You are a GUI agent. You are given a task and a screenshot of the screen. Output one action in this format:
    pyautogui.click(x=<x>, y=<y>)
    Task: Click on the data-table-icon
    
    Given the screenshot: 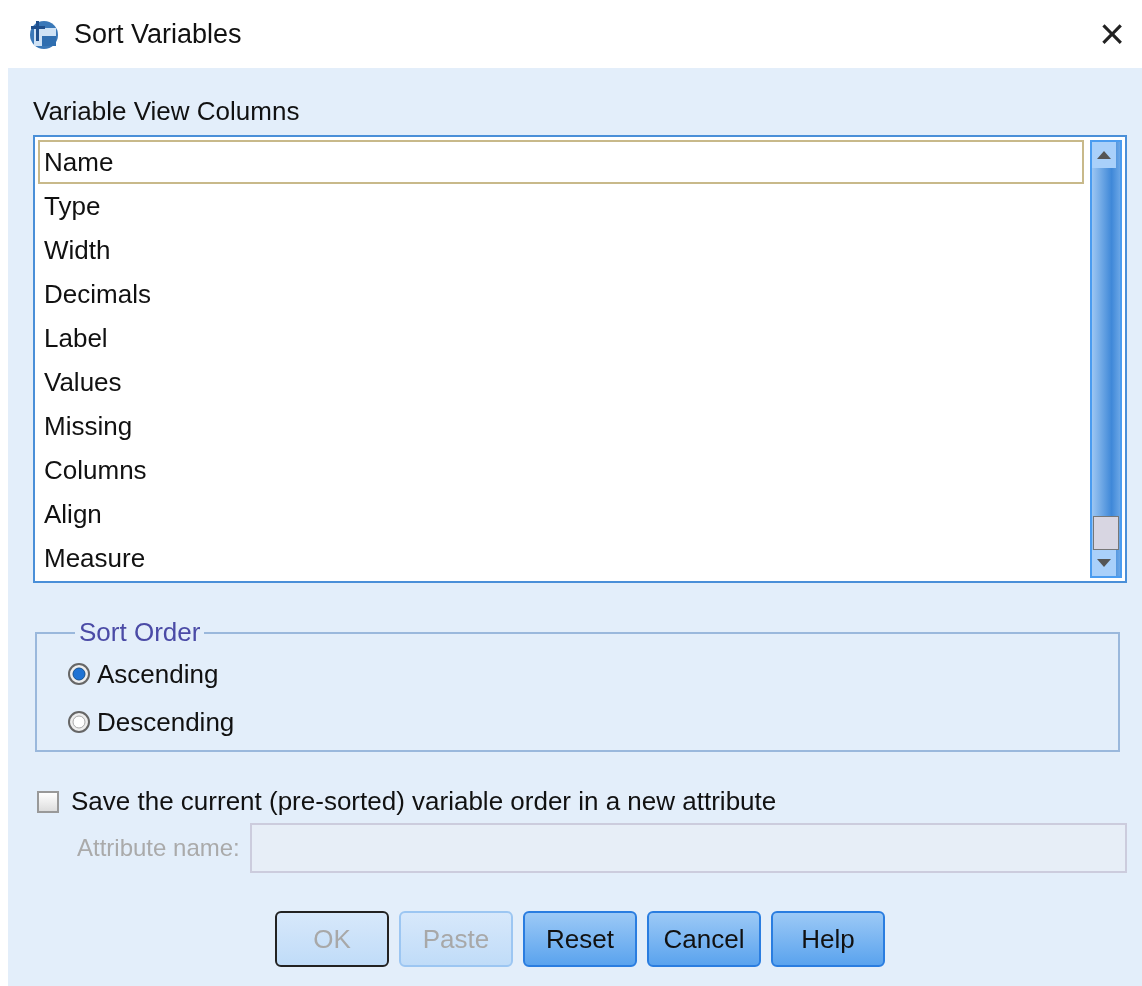 What is the action you would take?
    pyautogui.click(x=44, y=34)
    